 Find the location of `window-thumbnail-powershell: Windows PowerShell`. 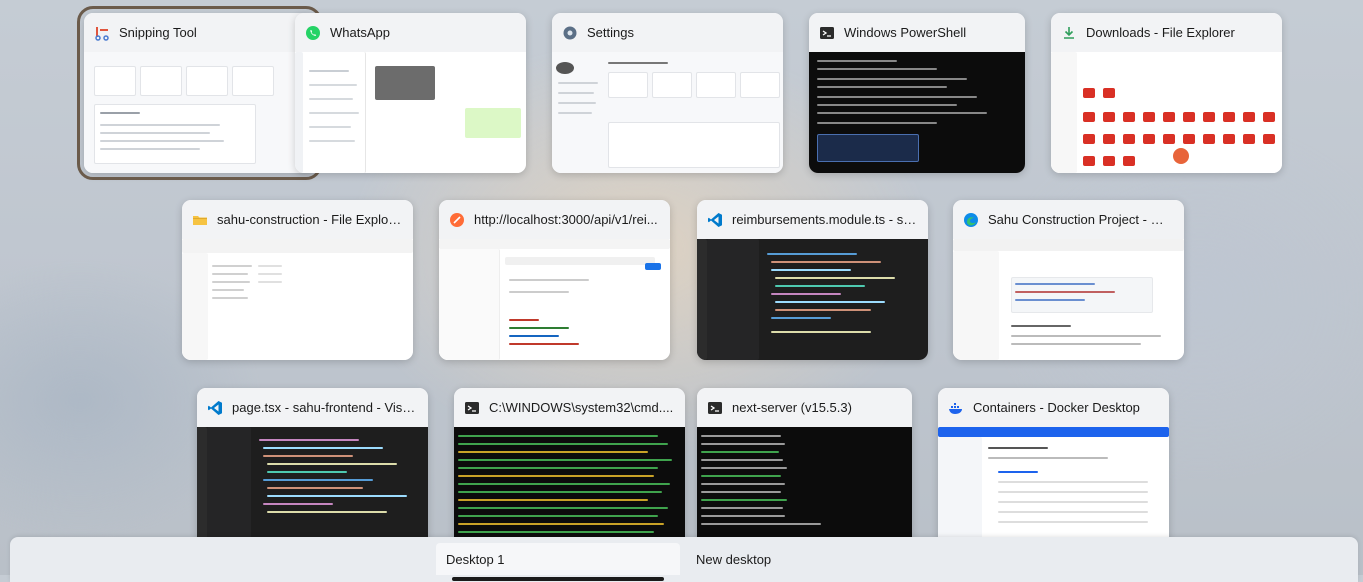

window-thumbnail-powershell: Windows PowerShell is located at coordinates (917, 93).